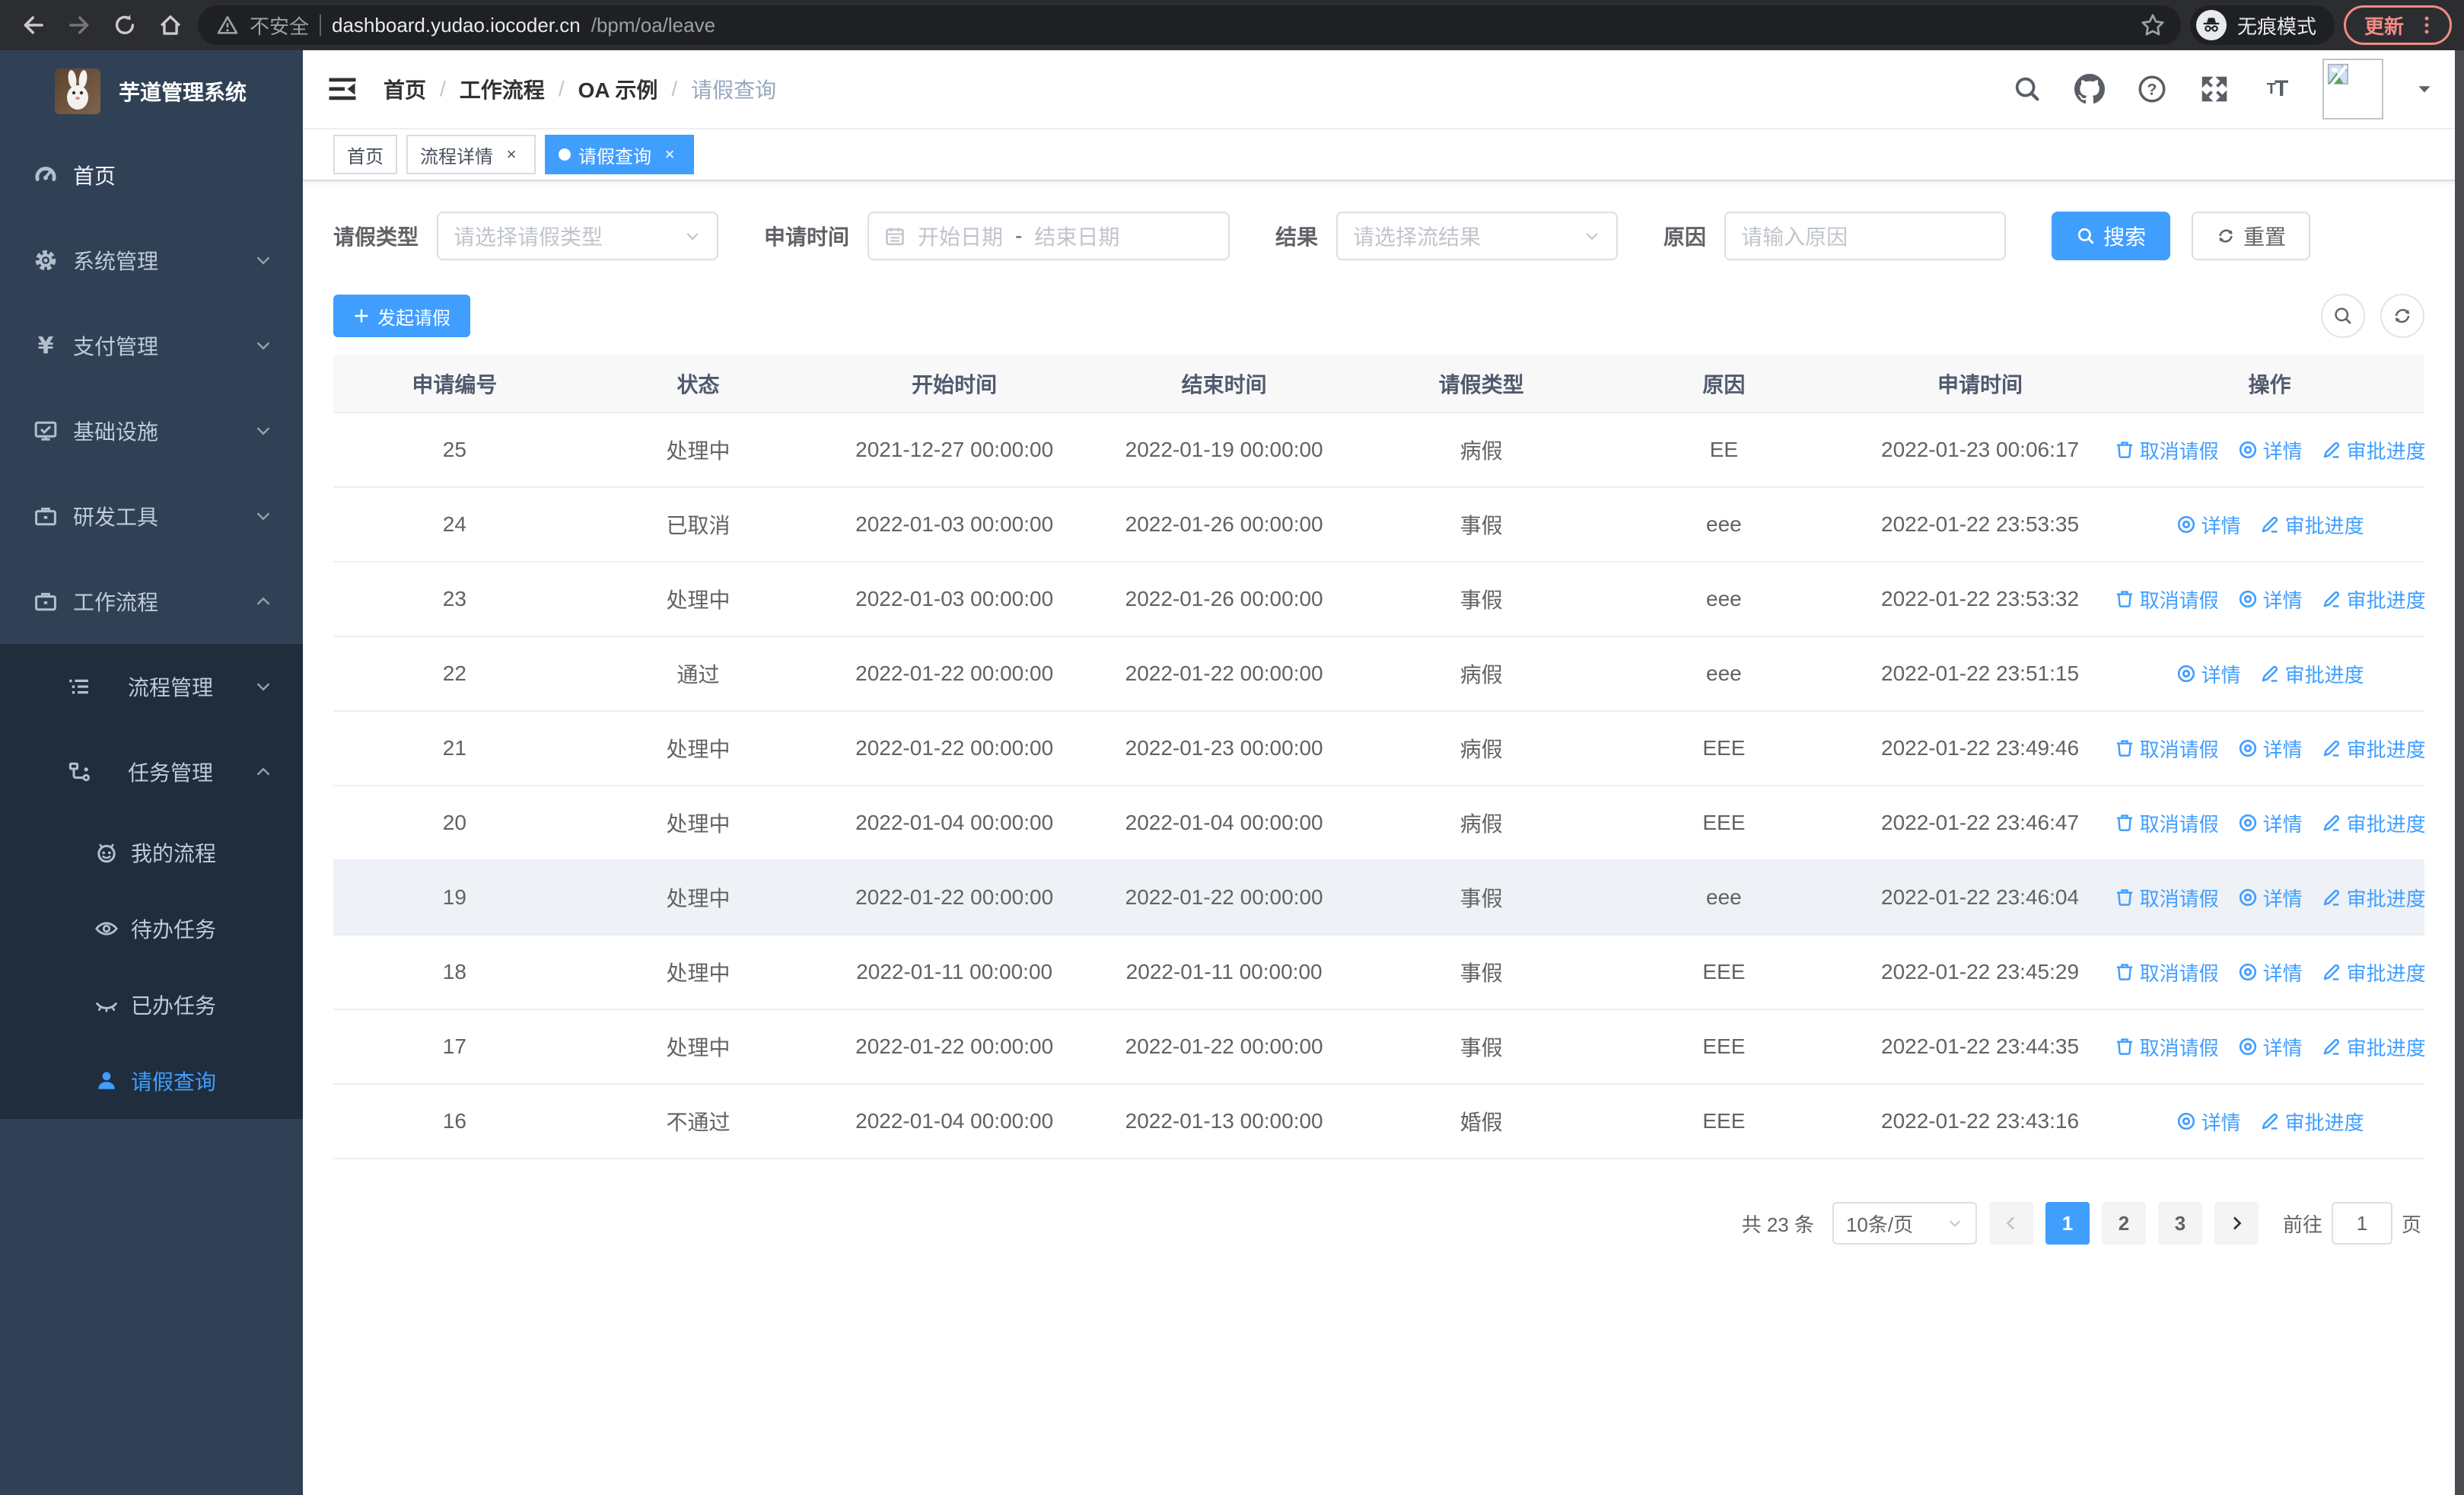  What do you see at coordinates (2424, 89) in the screenshot?
I see `avatar-caret-icon` at bounding box center [2424, 89].